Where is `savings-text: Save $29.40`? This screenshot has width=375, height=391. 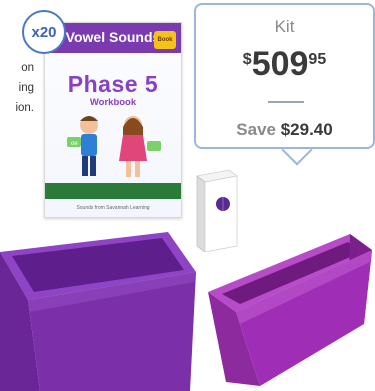 savings-text: Save $29.40 is located at coordinates (284, 130).